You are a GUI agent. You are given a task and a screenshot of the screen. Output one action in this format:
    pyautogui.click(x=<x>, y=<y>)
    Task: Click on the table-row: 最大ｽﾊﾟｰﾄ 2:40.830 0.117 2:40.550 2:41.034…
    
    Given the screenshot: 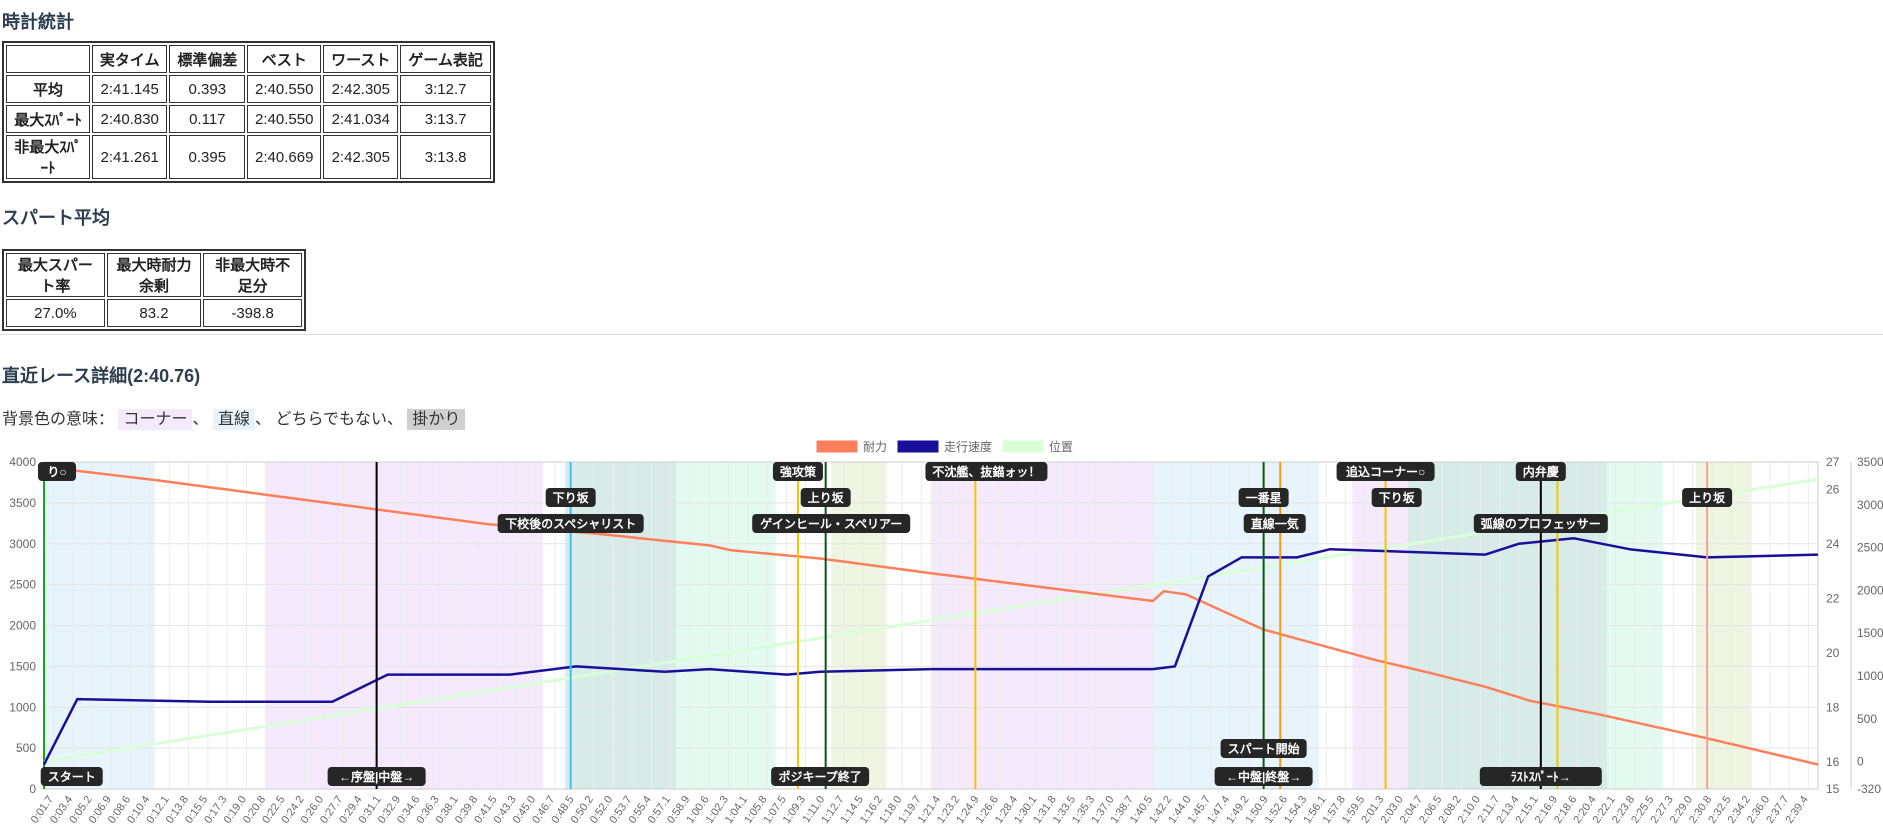 What is the action you would take?
    pyautogui.click(x=248, y=119)
    